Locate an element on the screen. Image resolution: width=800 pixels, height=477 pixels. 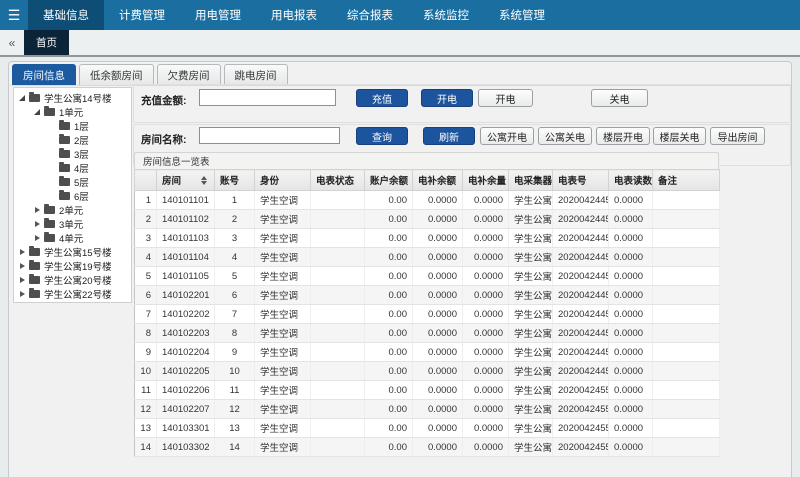
table-cell: 1 is located at coordinates (234, 200).